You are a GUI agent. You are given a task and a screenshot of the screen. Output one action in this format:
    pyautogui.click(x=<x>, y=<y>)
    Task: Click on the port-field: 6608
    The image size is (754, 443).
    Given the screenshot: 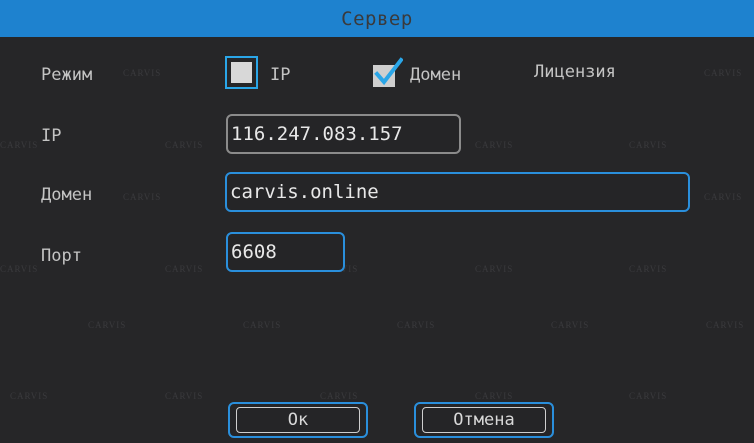 What is the action you would take?
    pyautogui.click(x=285, y=252)
    